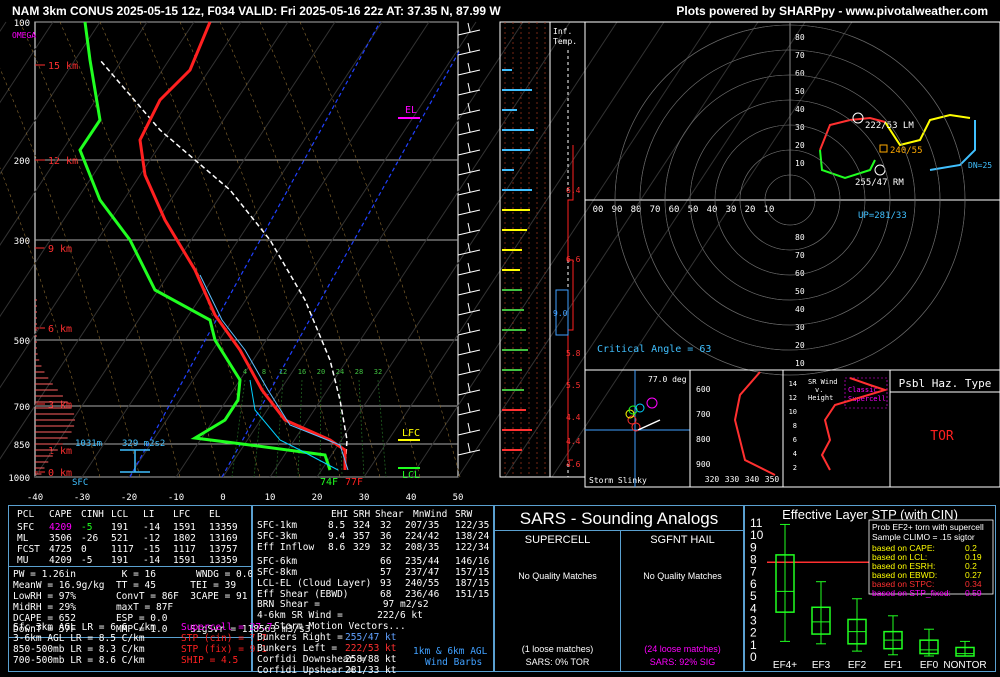  What do you see at coordinates (655, 210) in the screenshot?
I see `hodo-x-tick: 70` at bounding box center [655, 210].